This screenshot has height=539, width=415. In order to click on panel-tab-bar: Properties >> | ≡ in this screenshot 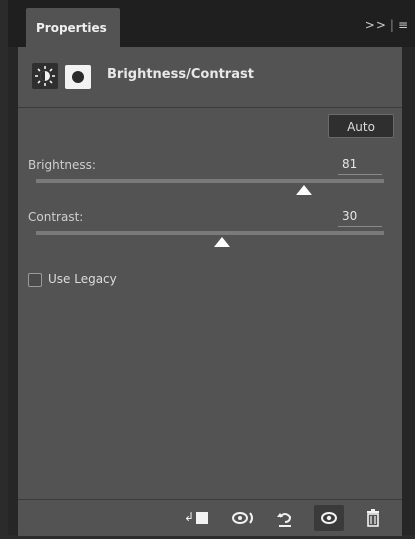, I will do `click(211, 23)`.